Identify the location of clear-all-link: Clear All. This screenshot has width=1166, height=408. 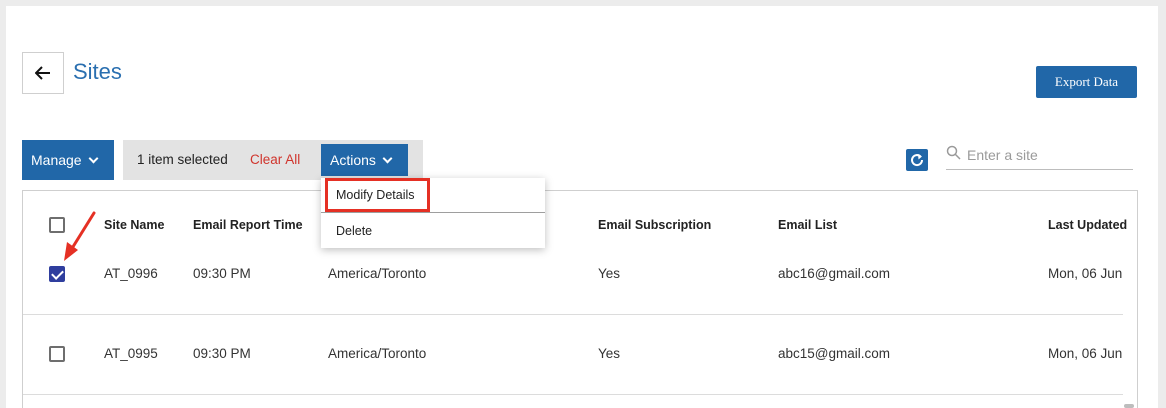
(275, 159).